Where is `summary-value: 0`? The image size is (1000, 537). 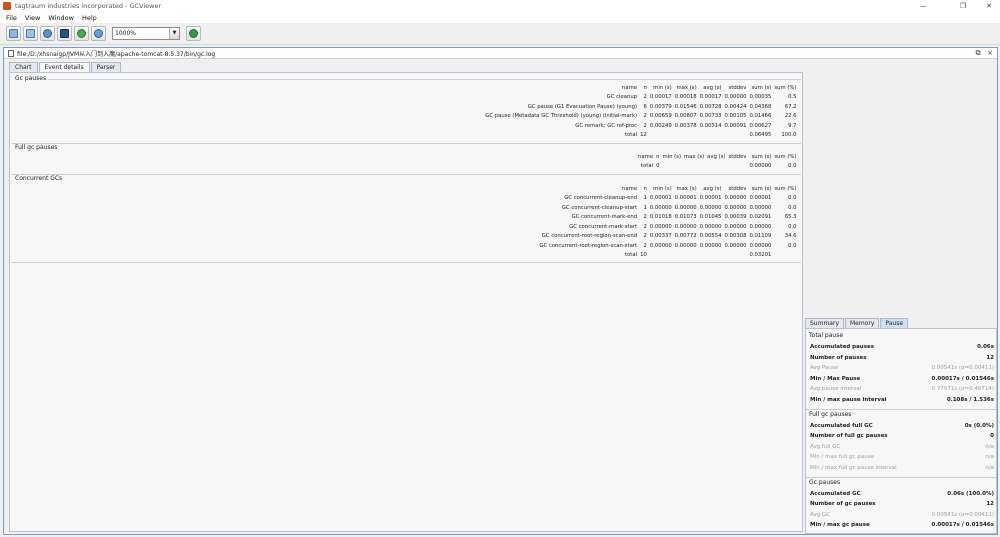
summary-value: 0 is located at coordinates (992, 436).